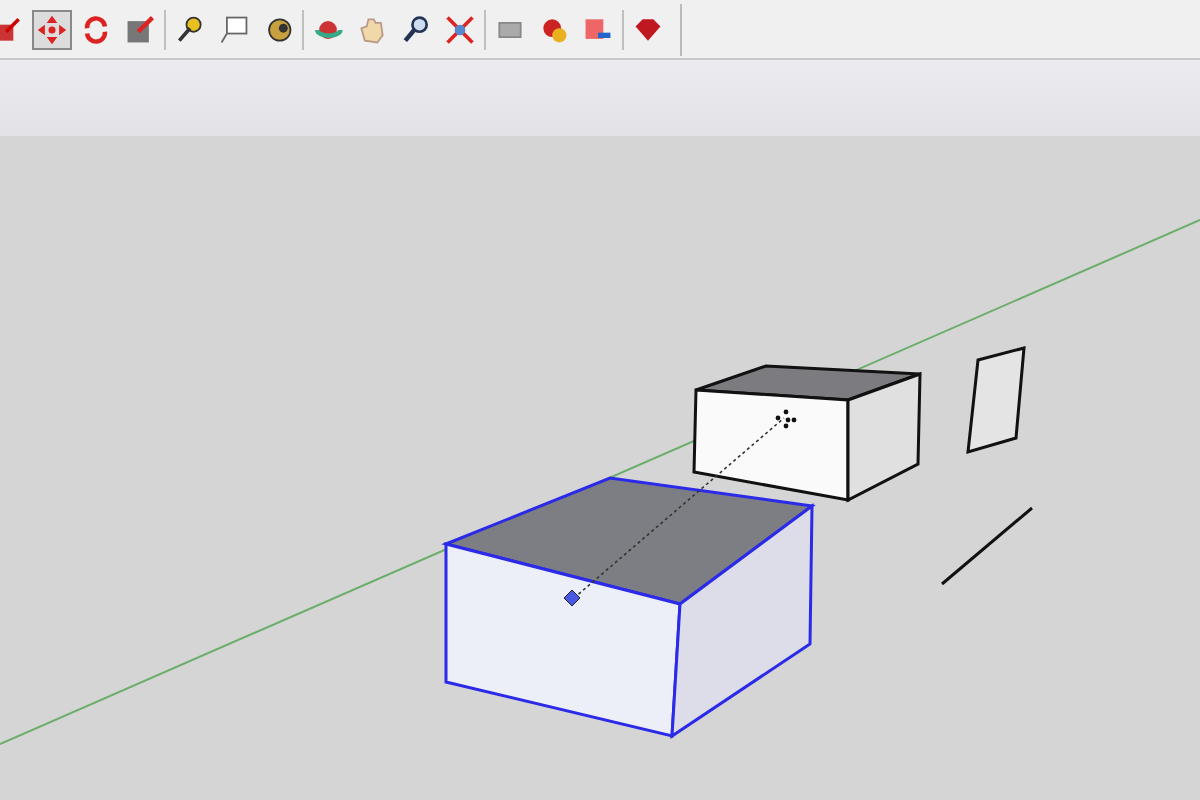 This screenshot has width=1200, height=800. What do you see at coordinates (96, 29) in the screenshot?
I see `rotate-icon` at bounding box center [96, 29].